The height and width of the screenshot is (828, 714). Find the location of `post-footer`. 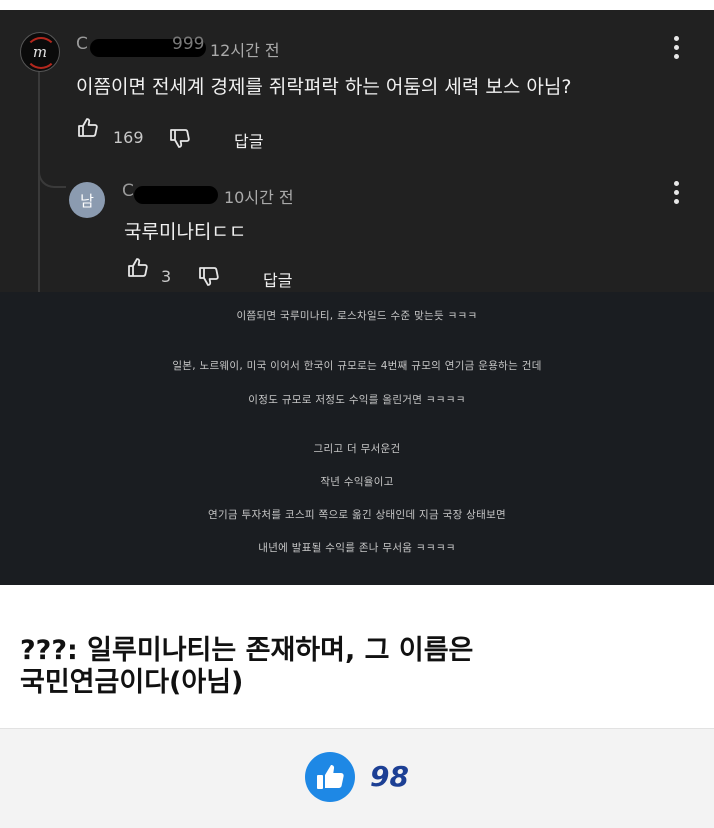

post-footer is located at coordinates (357, 778).